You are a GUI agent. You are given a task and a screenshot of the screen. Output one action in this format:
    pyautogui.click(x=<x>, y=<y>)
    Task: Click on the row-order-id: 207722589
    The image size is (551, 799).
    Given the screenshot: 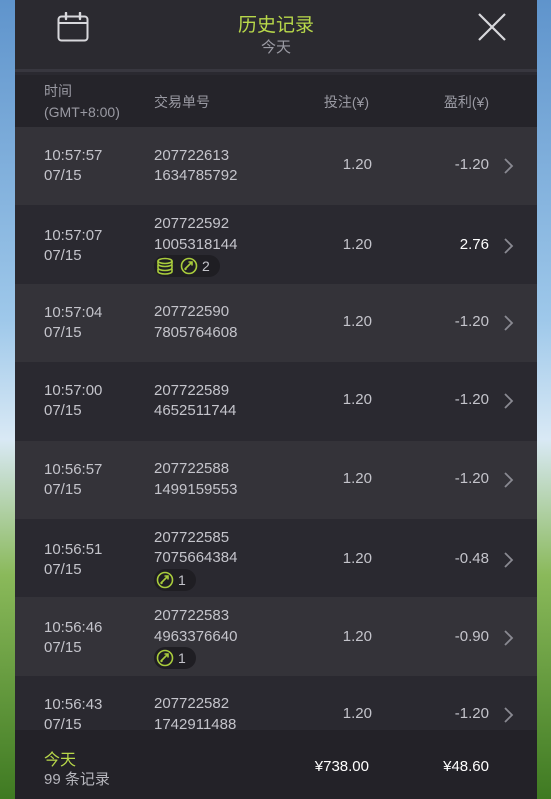 What is the action you would take?
    pyautogui.click(x=192, y=390)
    